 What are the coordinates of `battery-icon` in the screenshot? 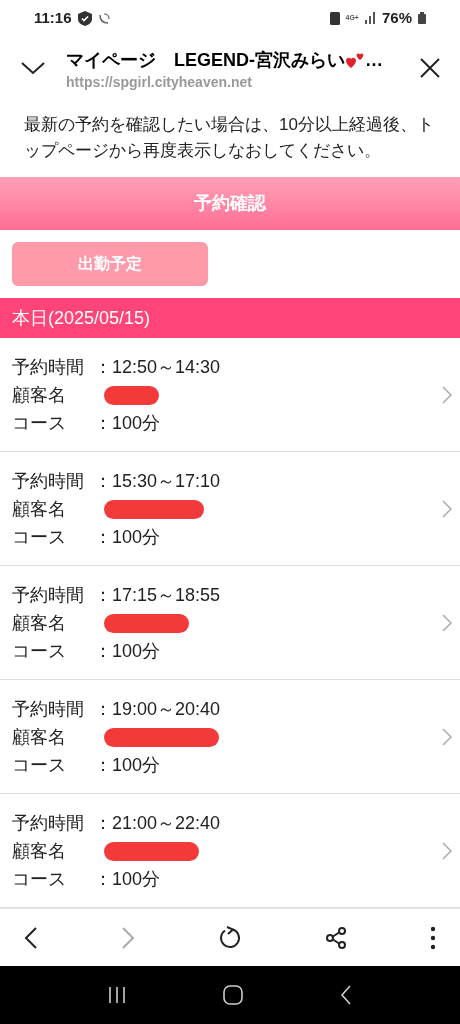 It's located at (422, 18).